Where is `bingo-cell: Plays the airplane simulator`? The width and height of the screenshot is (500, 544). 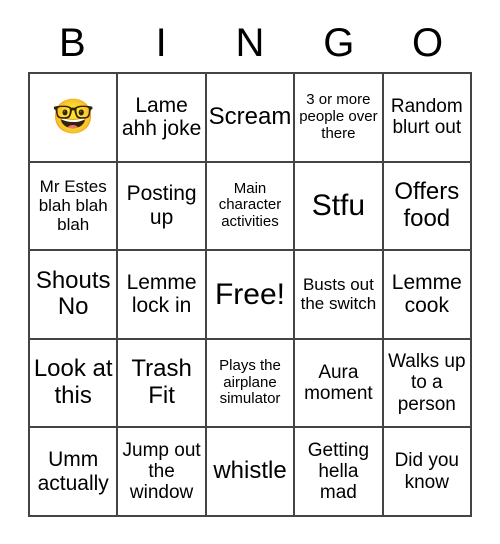
bingo-cell: Plays the airplane simulator is located at coordinates (251, 384).